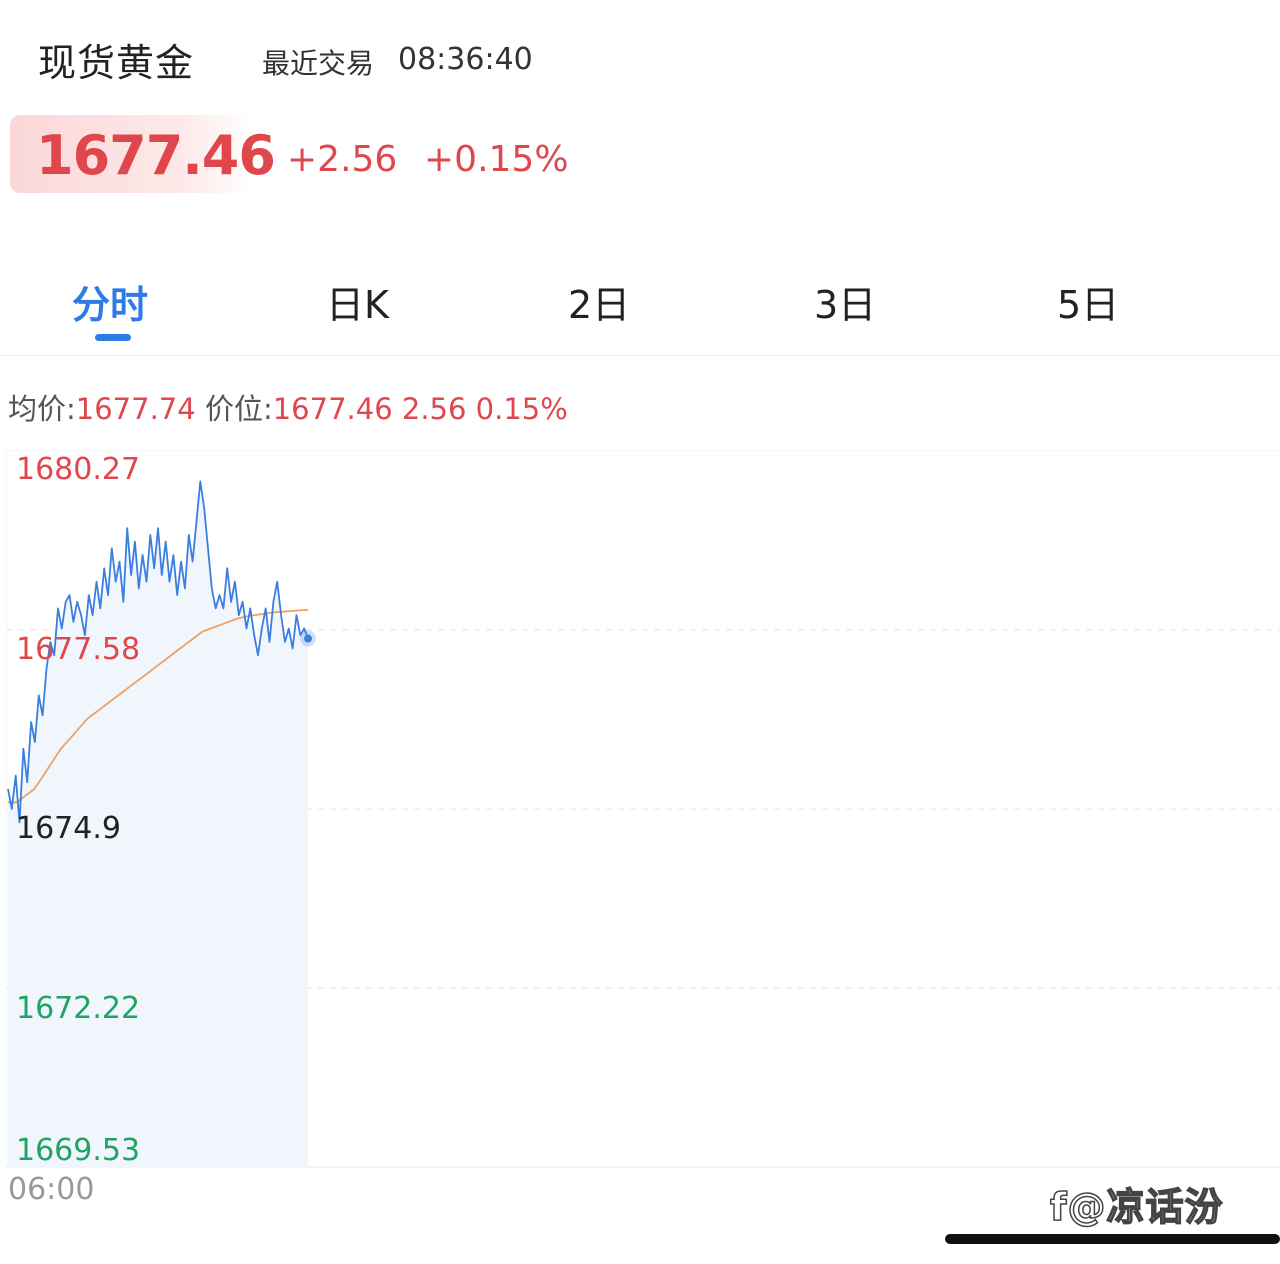 The image size is (1280, 1264). What do you see at coordinates (521, 409) in the screenshot?
I see `summary-change-percent: 0.15%` at bounding box center [521, 409].